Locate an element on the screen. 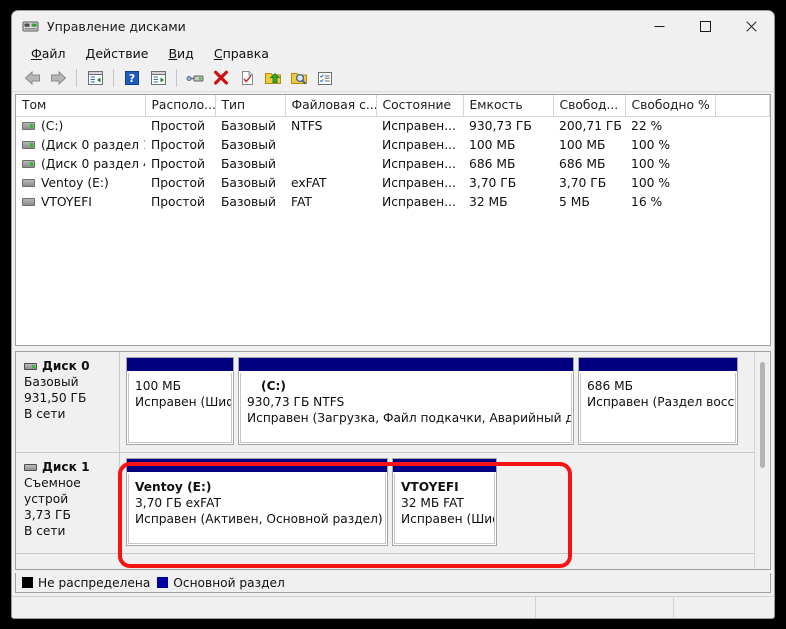 The width and height of the screenshot is (786, 629). delete-icon is located at coordinates (221, 78).